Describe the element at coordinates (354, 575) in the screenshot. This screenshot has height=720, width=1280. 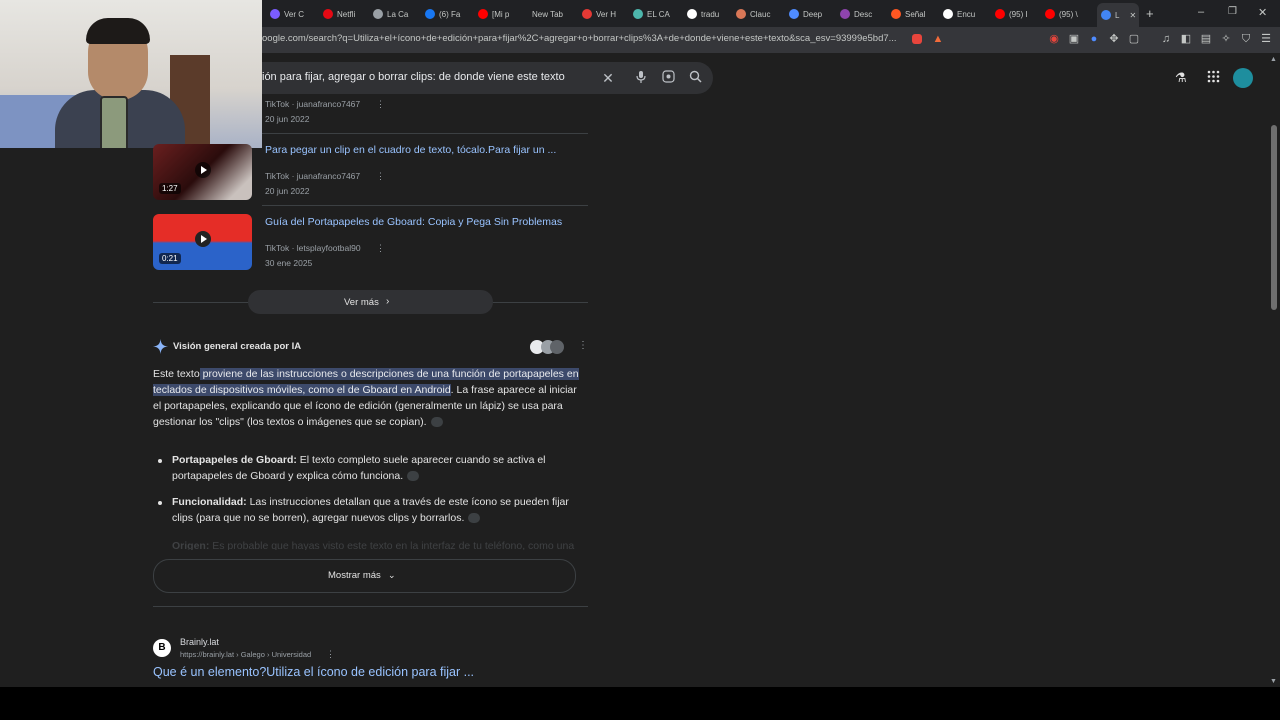
I see `mostrar-mas-label: Mostrar más` at that location.